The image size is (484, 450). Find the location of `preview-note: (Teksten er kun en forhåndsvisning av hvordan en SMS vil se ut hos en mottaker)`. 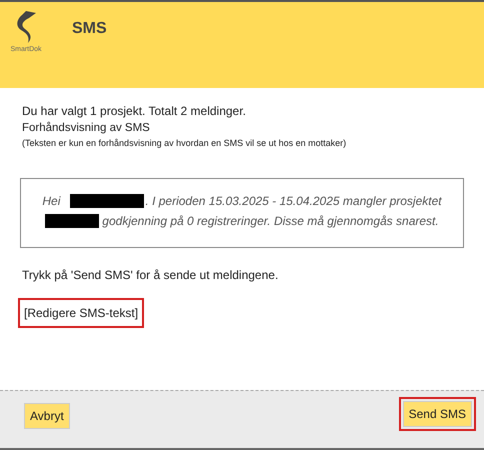

preview-note: (Teksten er kun en forhåndsvisning av hvordan en SMS vil se ut hos en mottaker) is located at coordinates (185, 143).